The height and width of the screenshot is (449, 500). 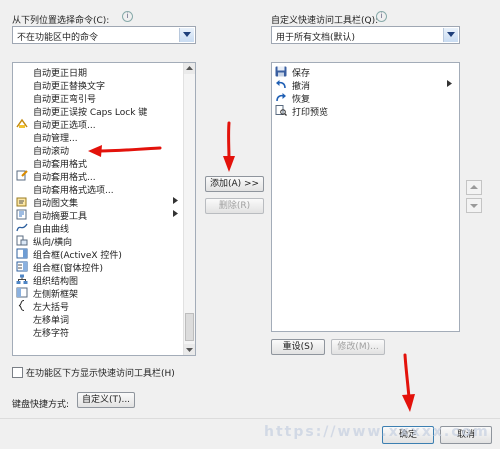 I want to click on footer-divider, so click(x=250, y=418).